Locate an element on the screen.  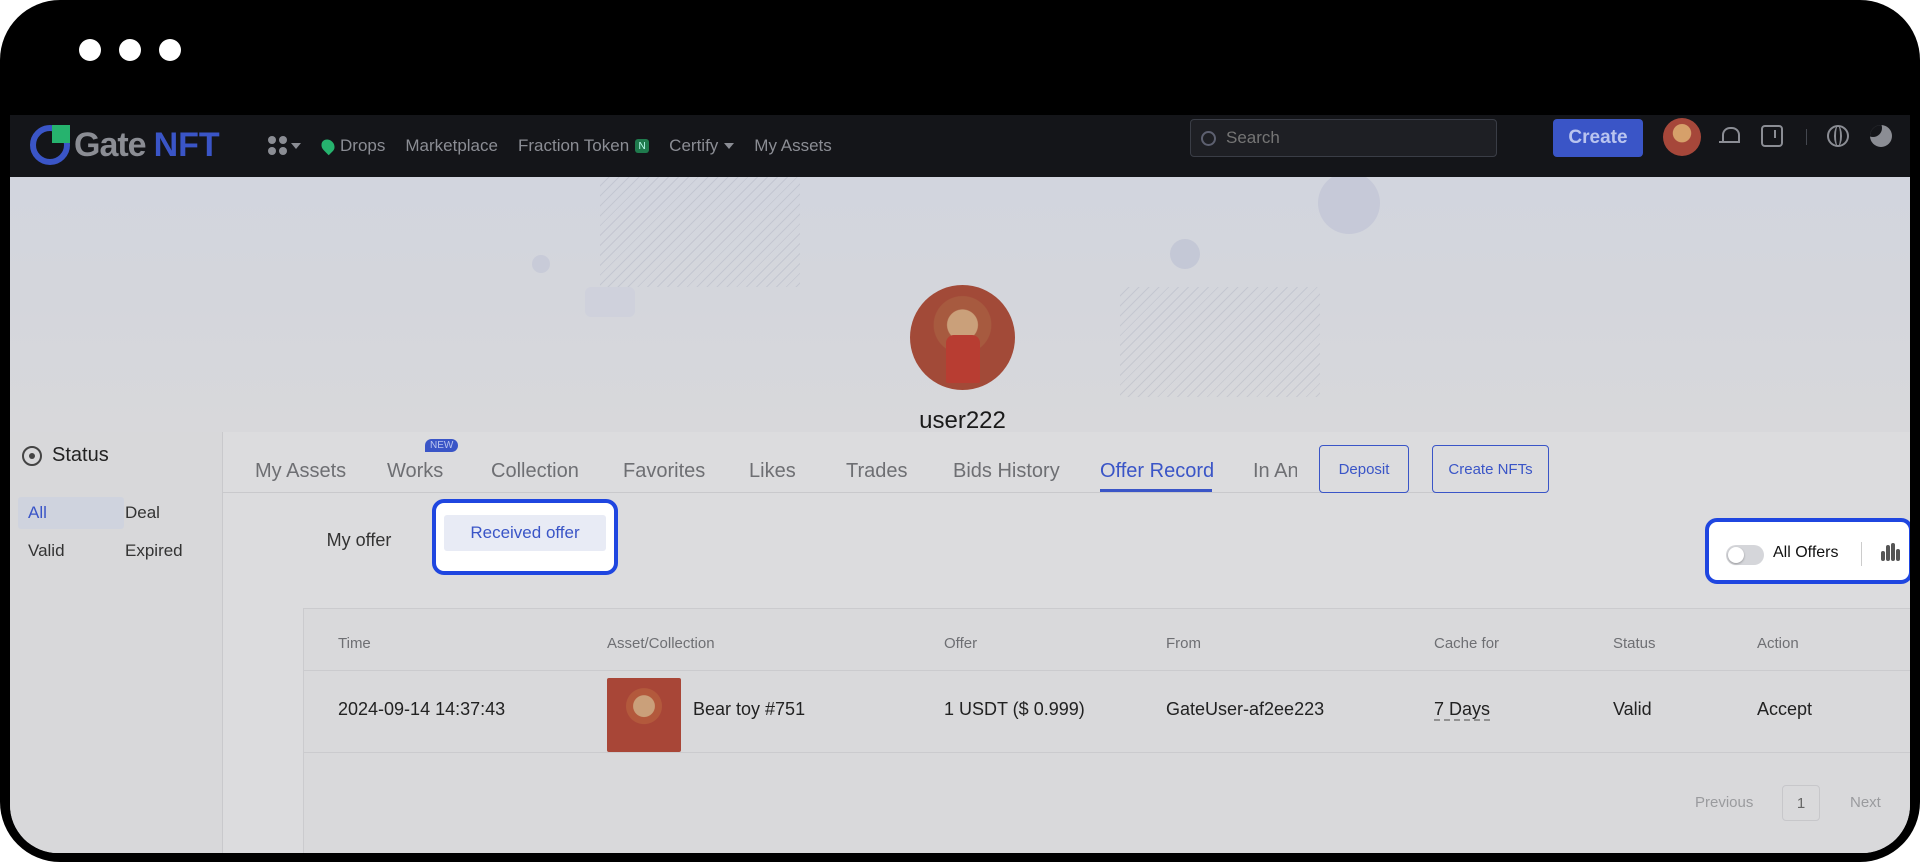
nav-fraction-token-label: Fraction Token is located at coordinates (573, 145).